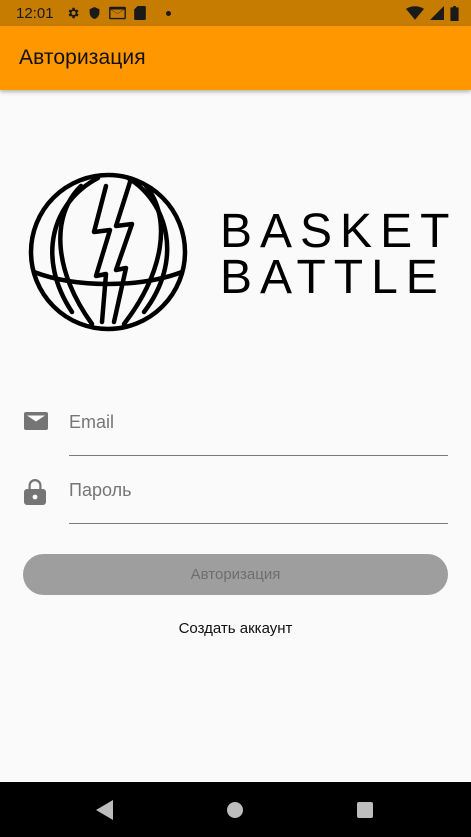  What do you see at coordinates (35, 13) in the screenshot?
I see `status-time: 12:01` at bounding box center [35, 13].